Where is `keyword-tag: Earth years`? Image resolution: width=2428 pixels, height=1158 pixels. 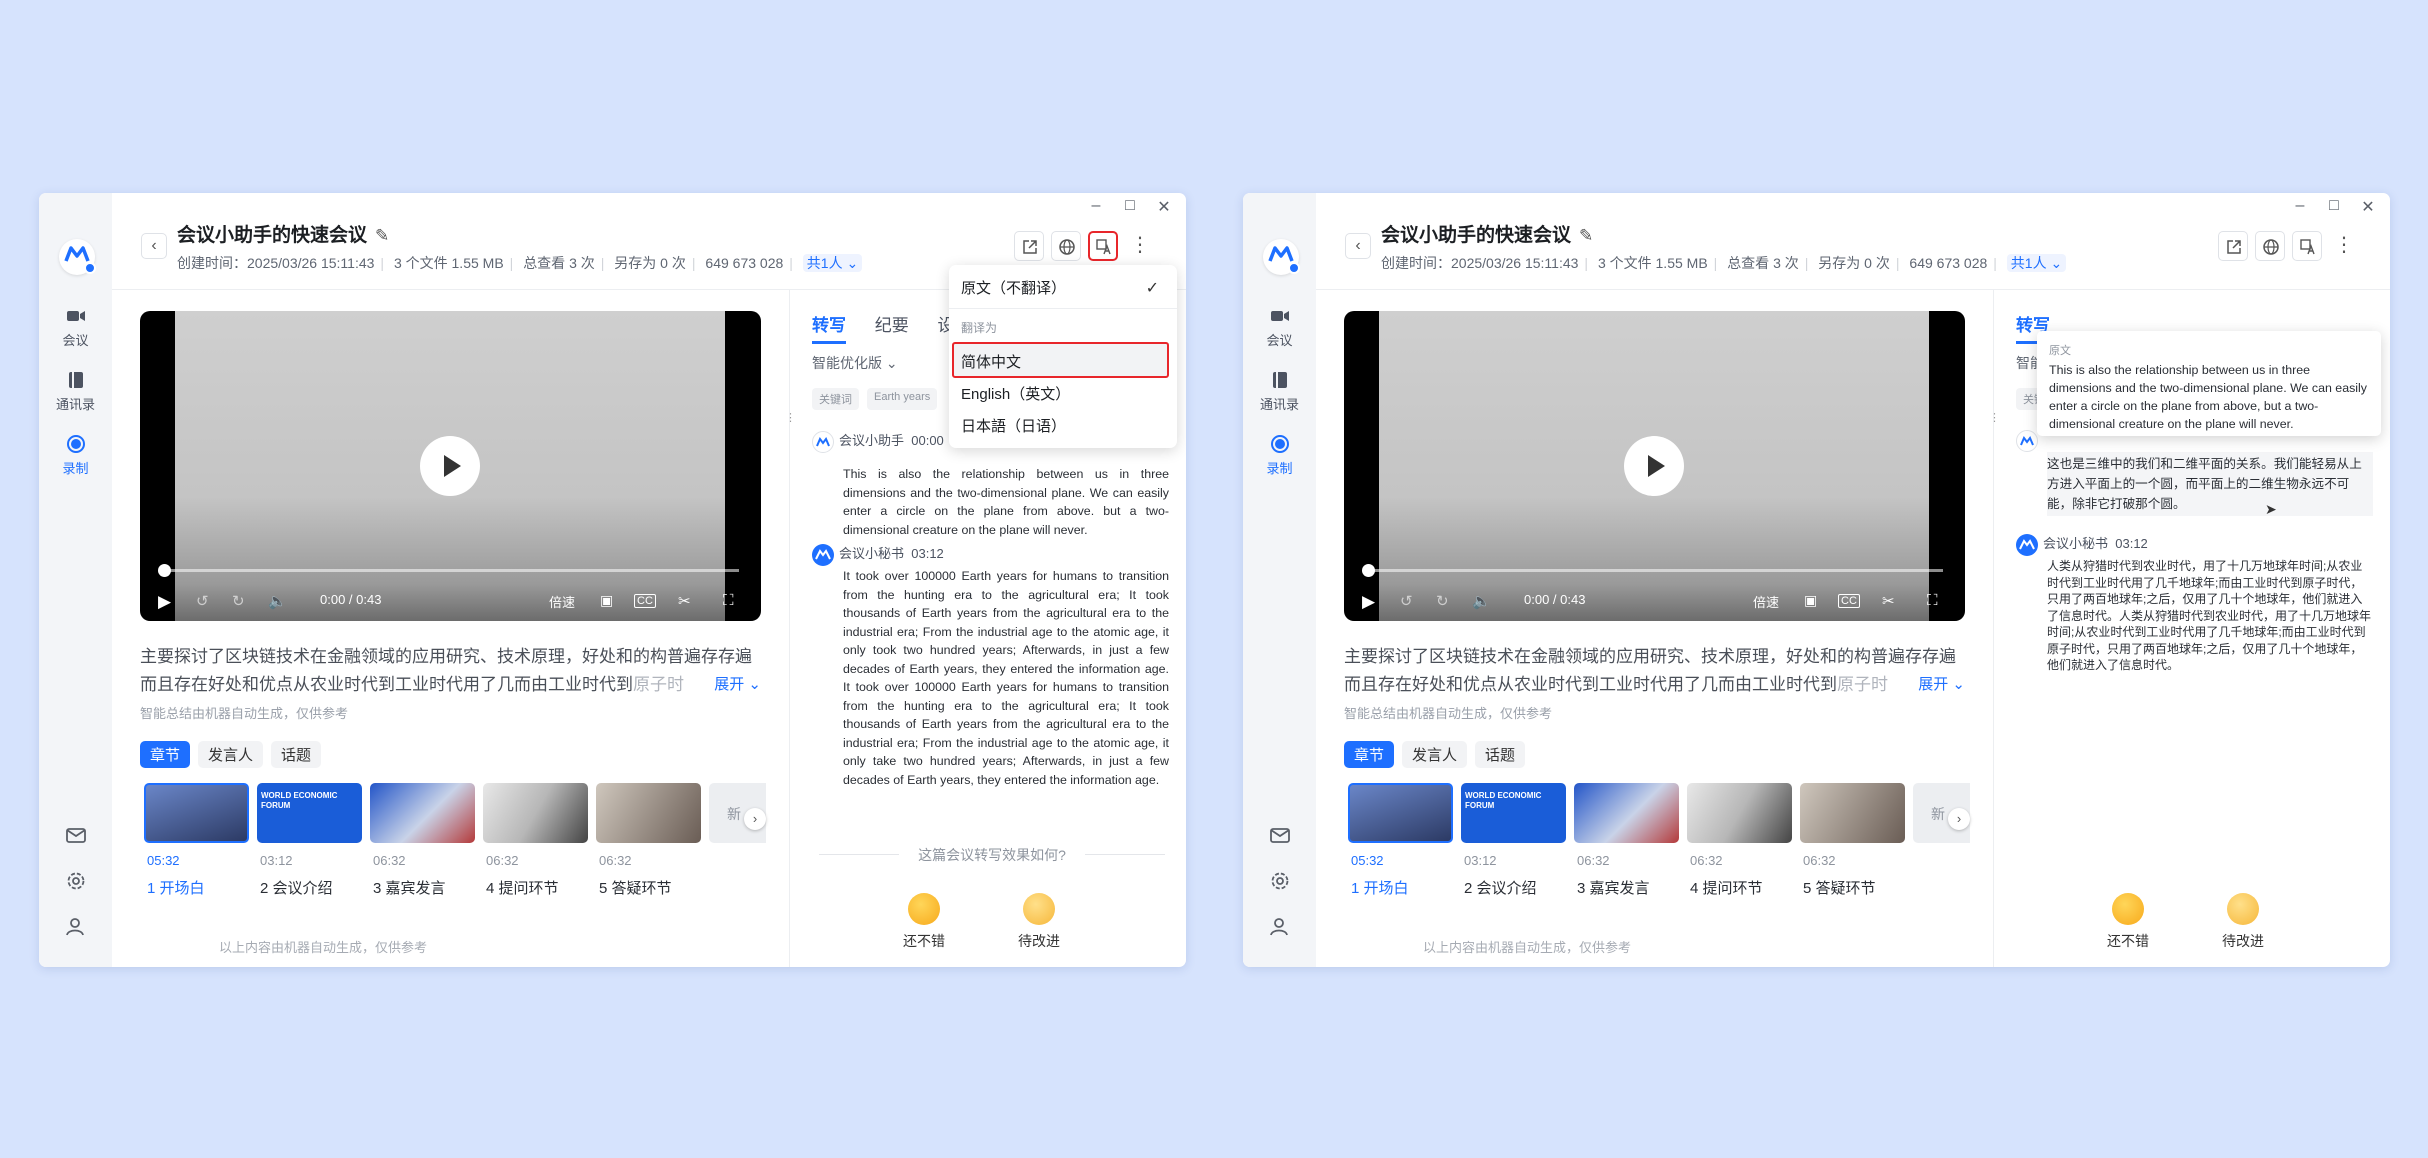 keyword-tag: Earth years is located at coordinates (902, 399).